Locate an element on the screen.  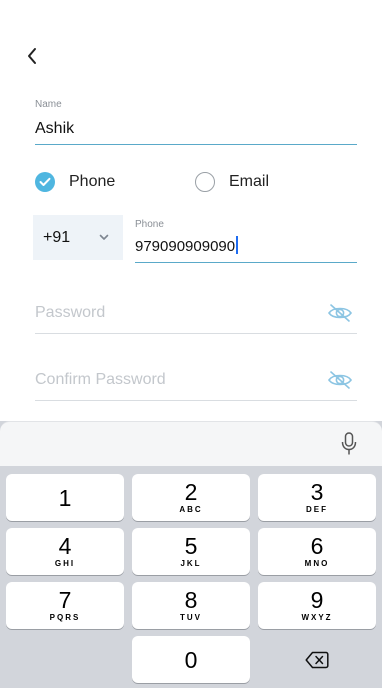
key-letters: DEF is located at coordinates (317, 509).